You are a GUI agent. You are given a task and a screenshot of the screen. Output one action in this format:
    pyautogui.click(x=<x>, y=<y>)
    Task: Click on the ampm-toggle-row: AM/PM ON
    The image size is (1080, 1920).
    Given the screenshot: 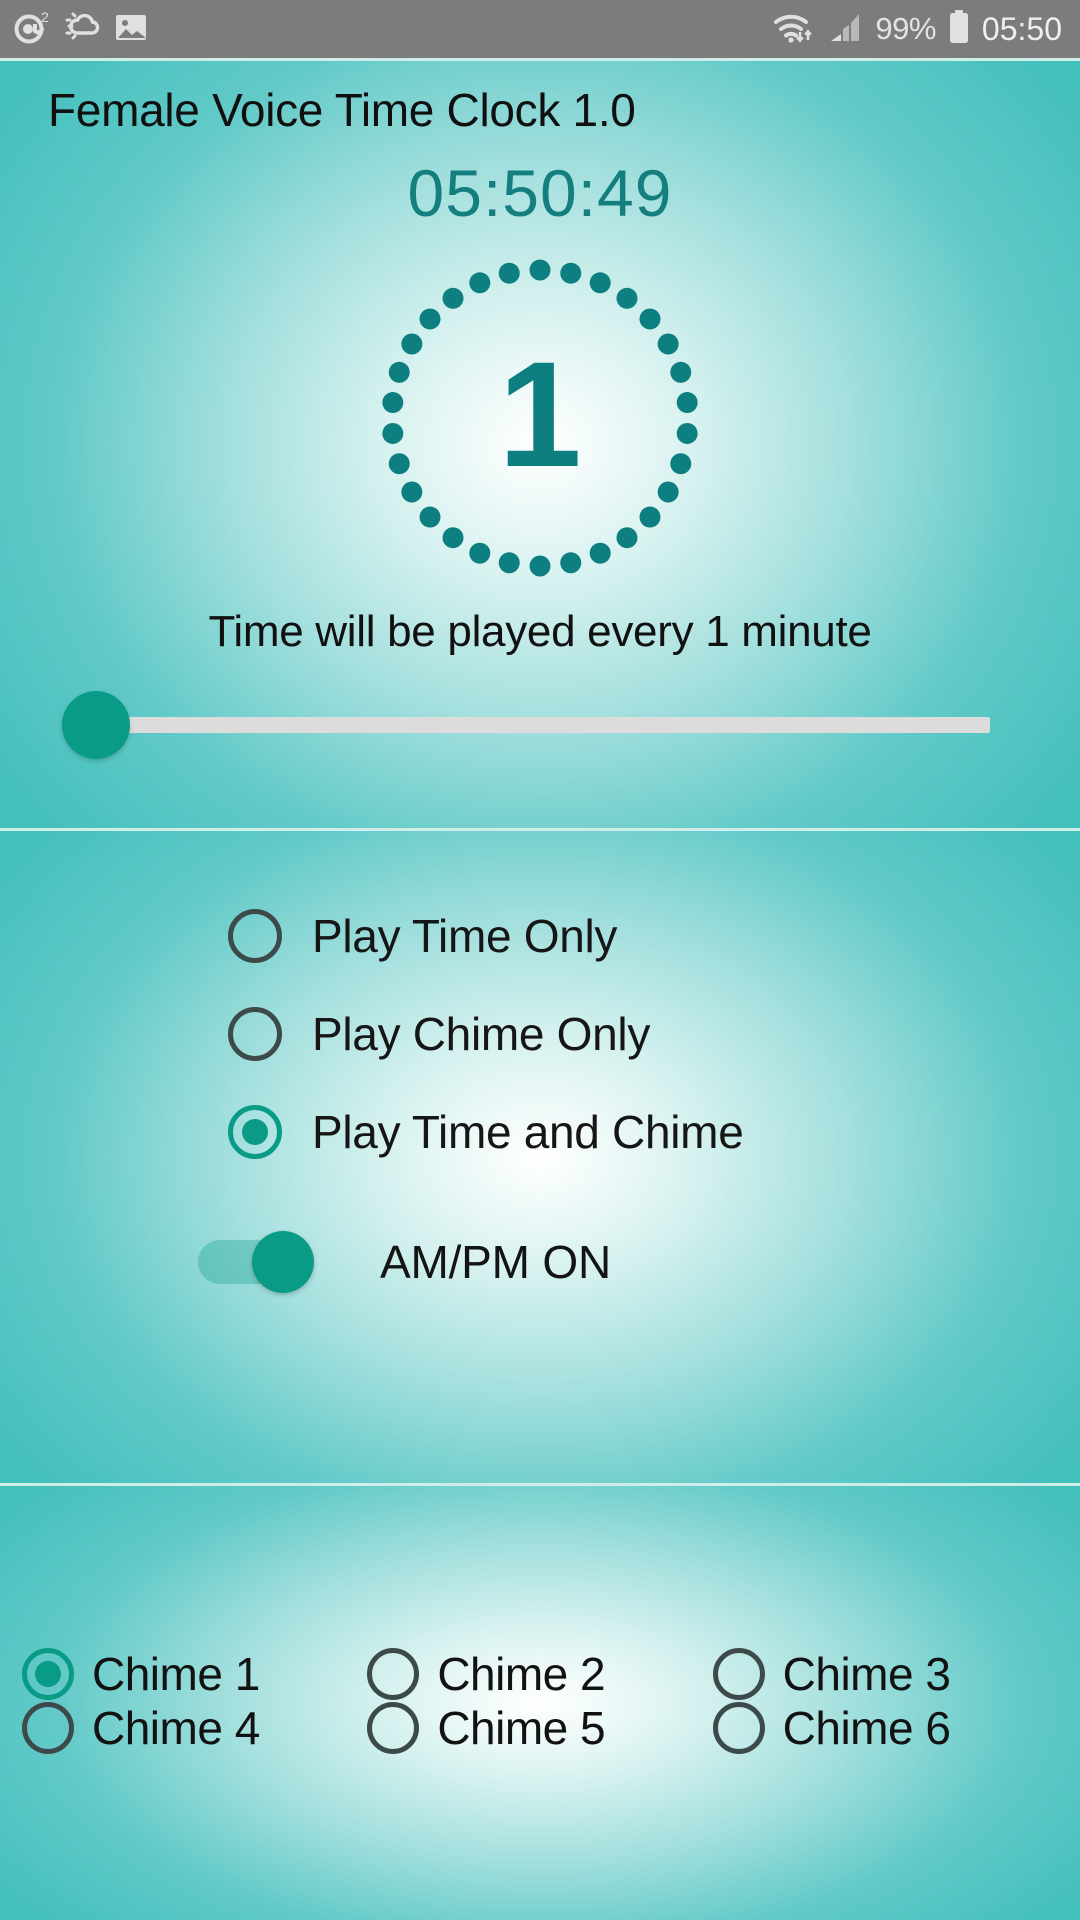 What is the action you would take?
    pyautogui.click(x=540, y=1262)
    